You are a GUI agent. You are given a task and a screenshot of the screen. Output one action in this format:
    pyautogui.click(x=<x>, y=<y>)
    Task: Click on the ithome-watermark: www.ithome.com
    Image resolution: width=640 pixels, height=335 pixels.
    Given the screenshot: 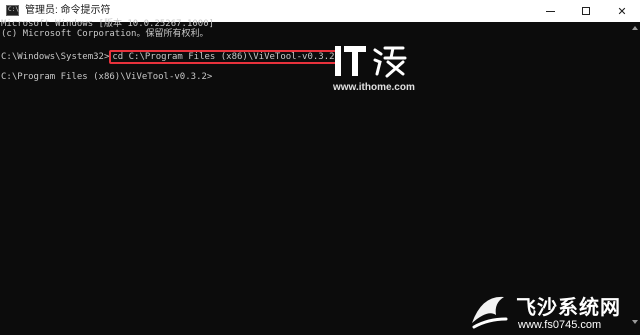 What is the action you would take?
    pyautogui.click(x=374, y=68)
    